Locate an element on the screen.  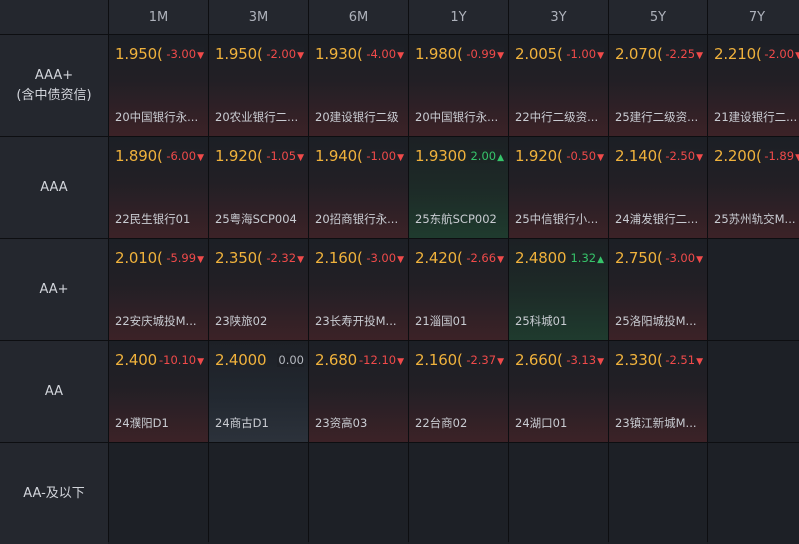
row-header: AA+ is located at coordinates (54, 289).